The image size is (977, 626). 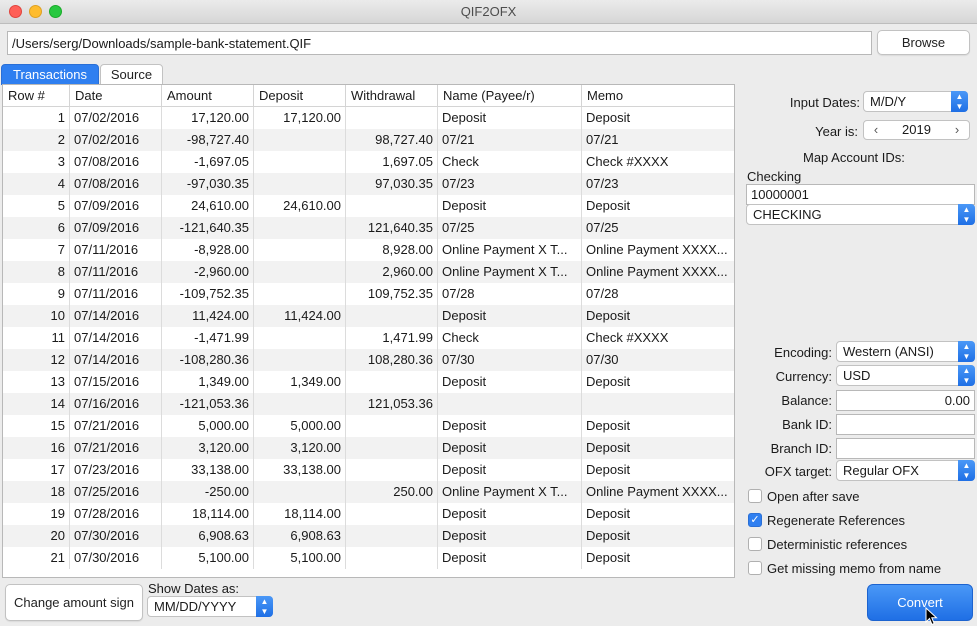 What do you see at coordinates (392, 184) in the screenshot?
I see `cell-withdrawal: 97,030.35` at bounding box center [392, 184].